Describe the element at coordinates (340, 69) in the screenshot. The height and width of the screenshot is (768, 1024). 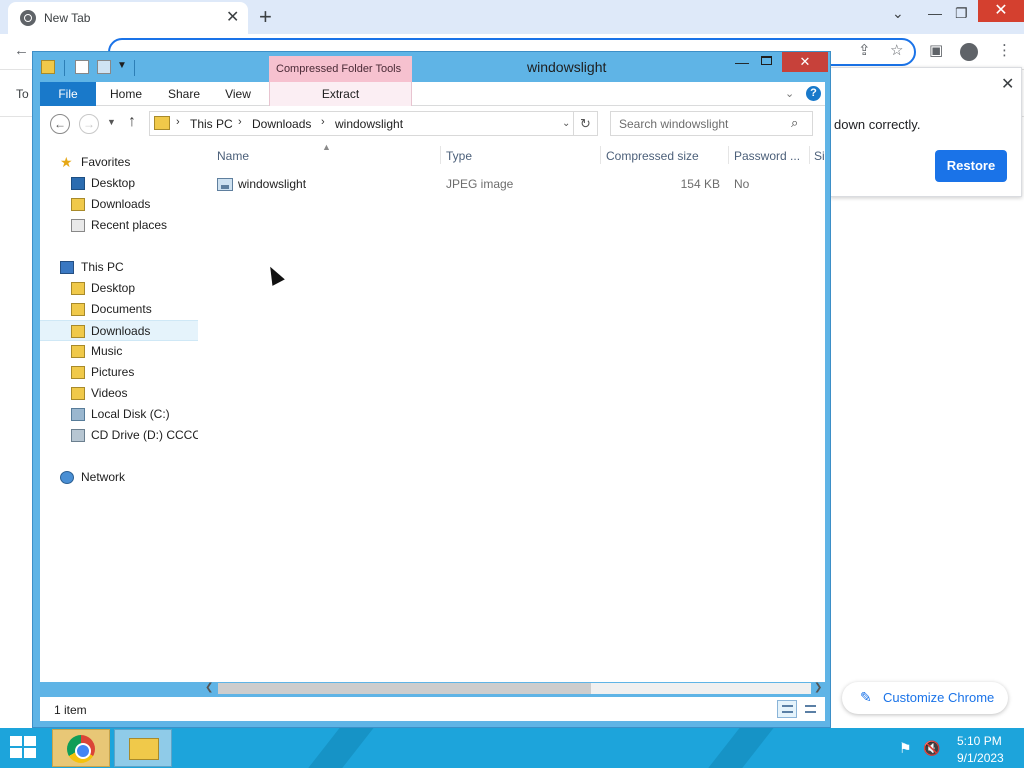
I see `contextual-tab-group: Compressed Folder Tools` at that location.